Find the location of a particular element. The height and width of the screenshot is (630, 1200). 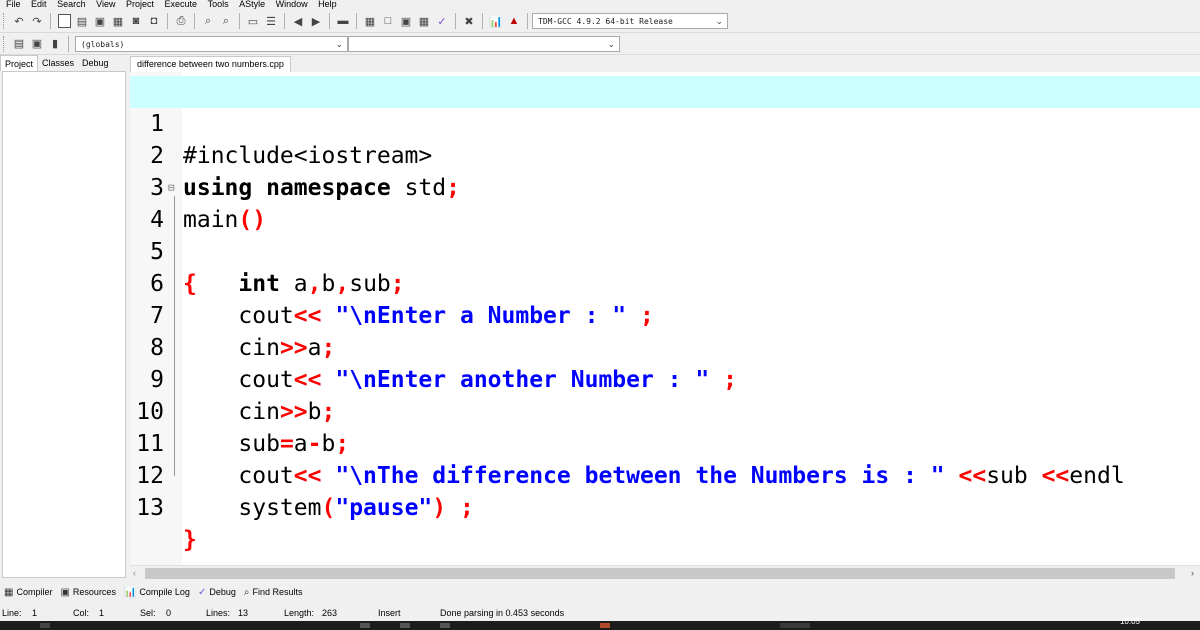

menu-execute: Execute is located at coordinates (181, 4).